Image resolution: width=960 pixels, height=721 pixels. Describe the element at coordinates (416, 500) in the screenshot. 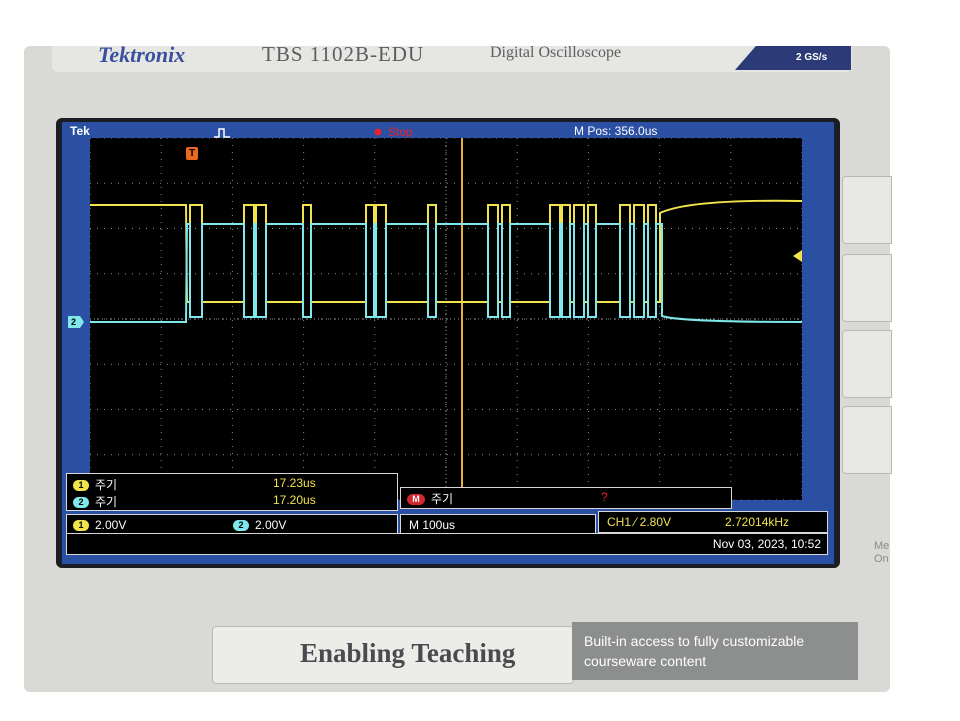

I see `math-badge: M` at that location.